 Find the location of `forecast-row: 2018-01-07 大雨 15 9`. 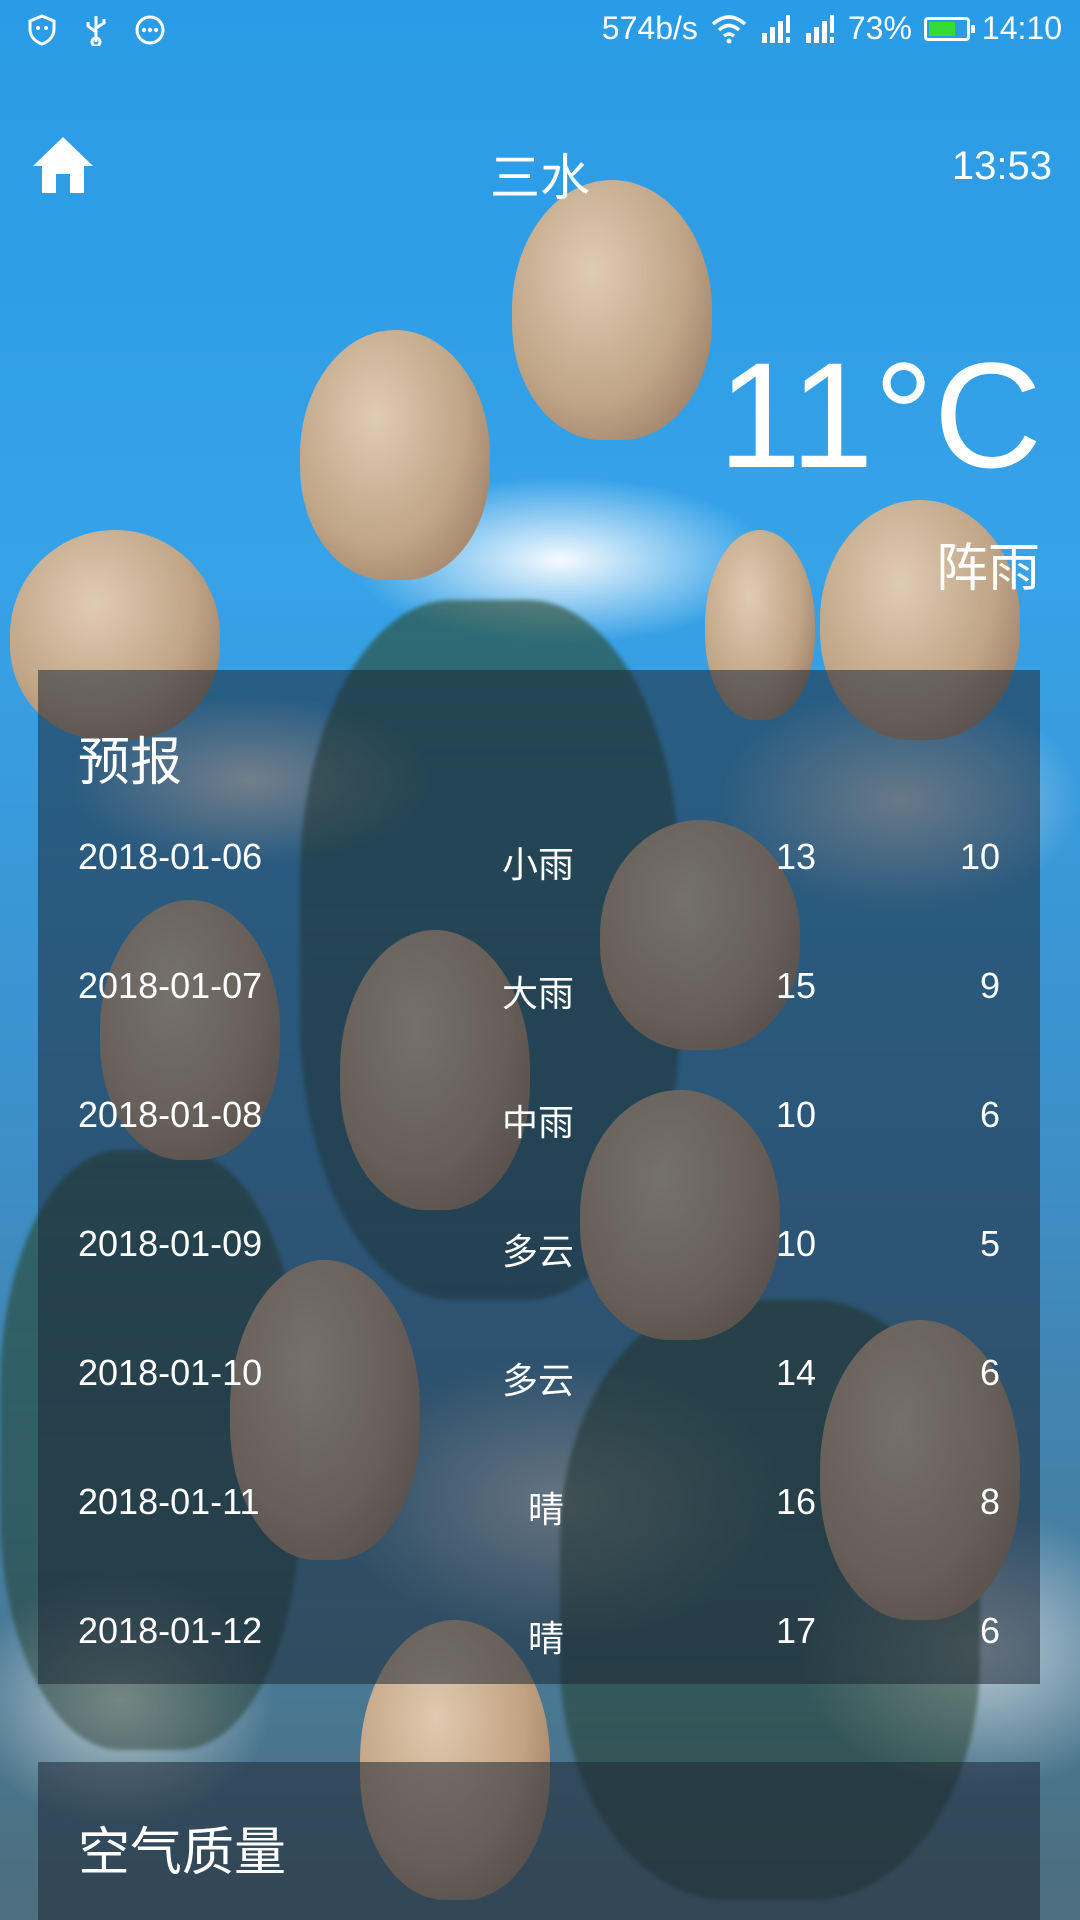

forecast-row: 2018-01-07 大雨 15 9 is located at coordinates (539, 987).